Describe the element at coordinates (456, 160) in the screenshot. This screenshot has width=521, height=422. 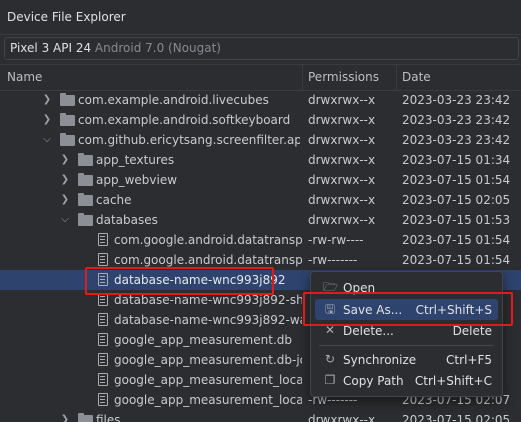
I see `row-date: 2023-07-15 01:34` at that location.